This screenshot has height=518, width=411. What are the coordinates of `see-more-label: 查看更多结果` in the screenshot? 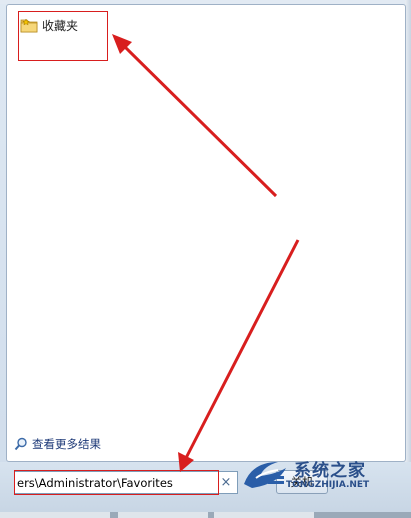 It's located at (66, 444).